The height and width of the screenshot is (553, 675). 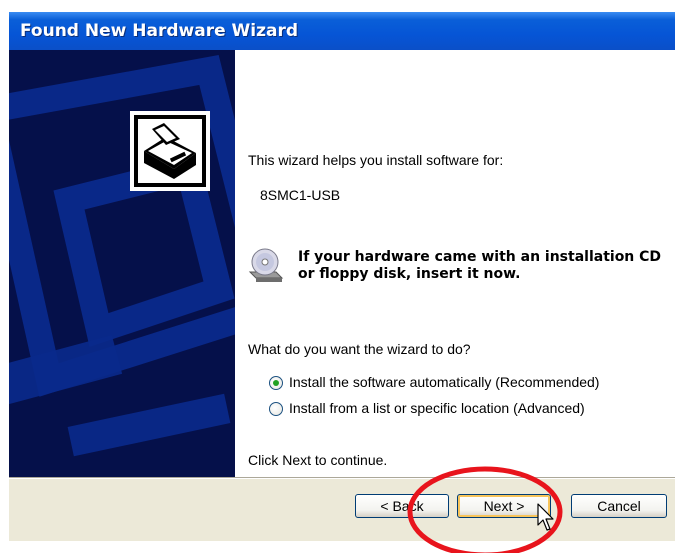 I want to click on cancel-button: Cancel, so click(x=619, y=506).